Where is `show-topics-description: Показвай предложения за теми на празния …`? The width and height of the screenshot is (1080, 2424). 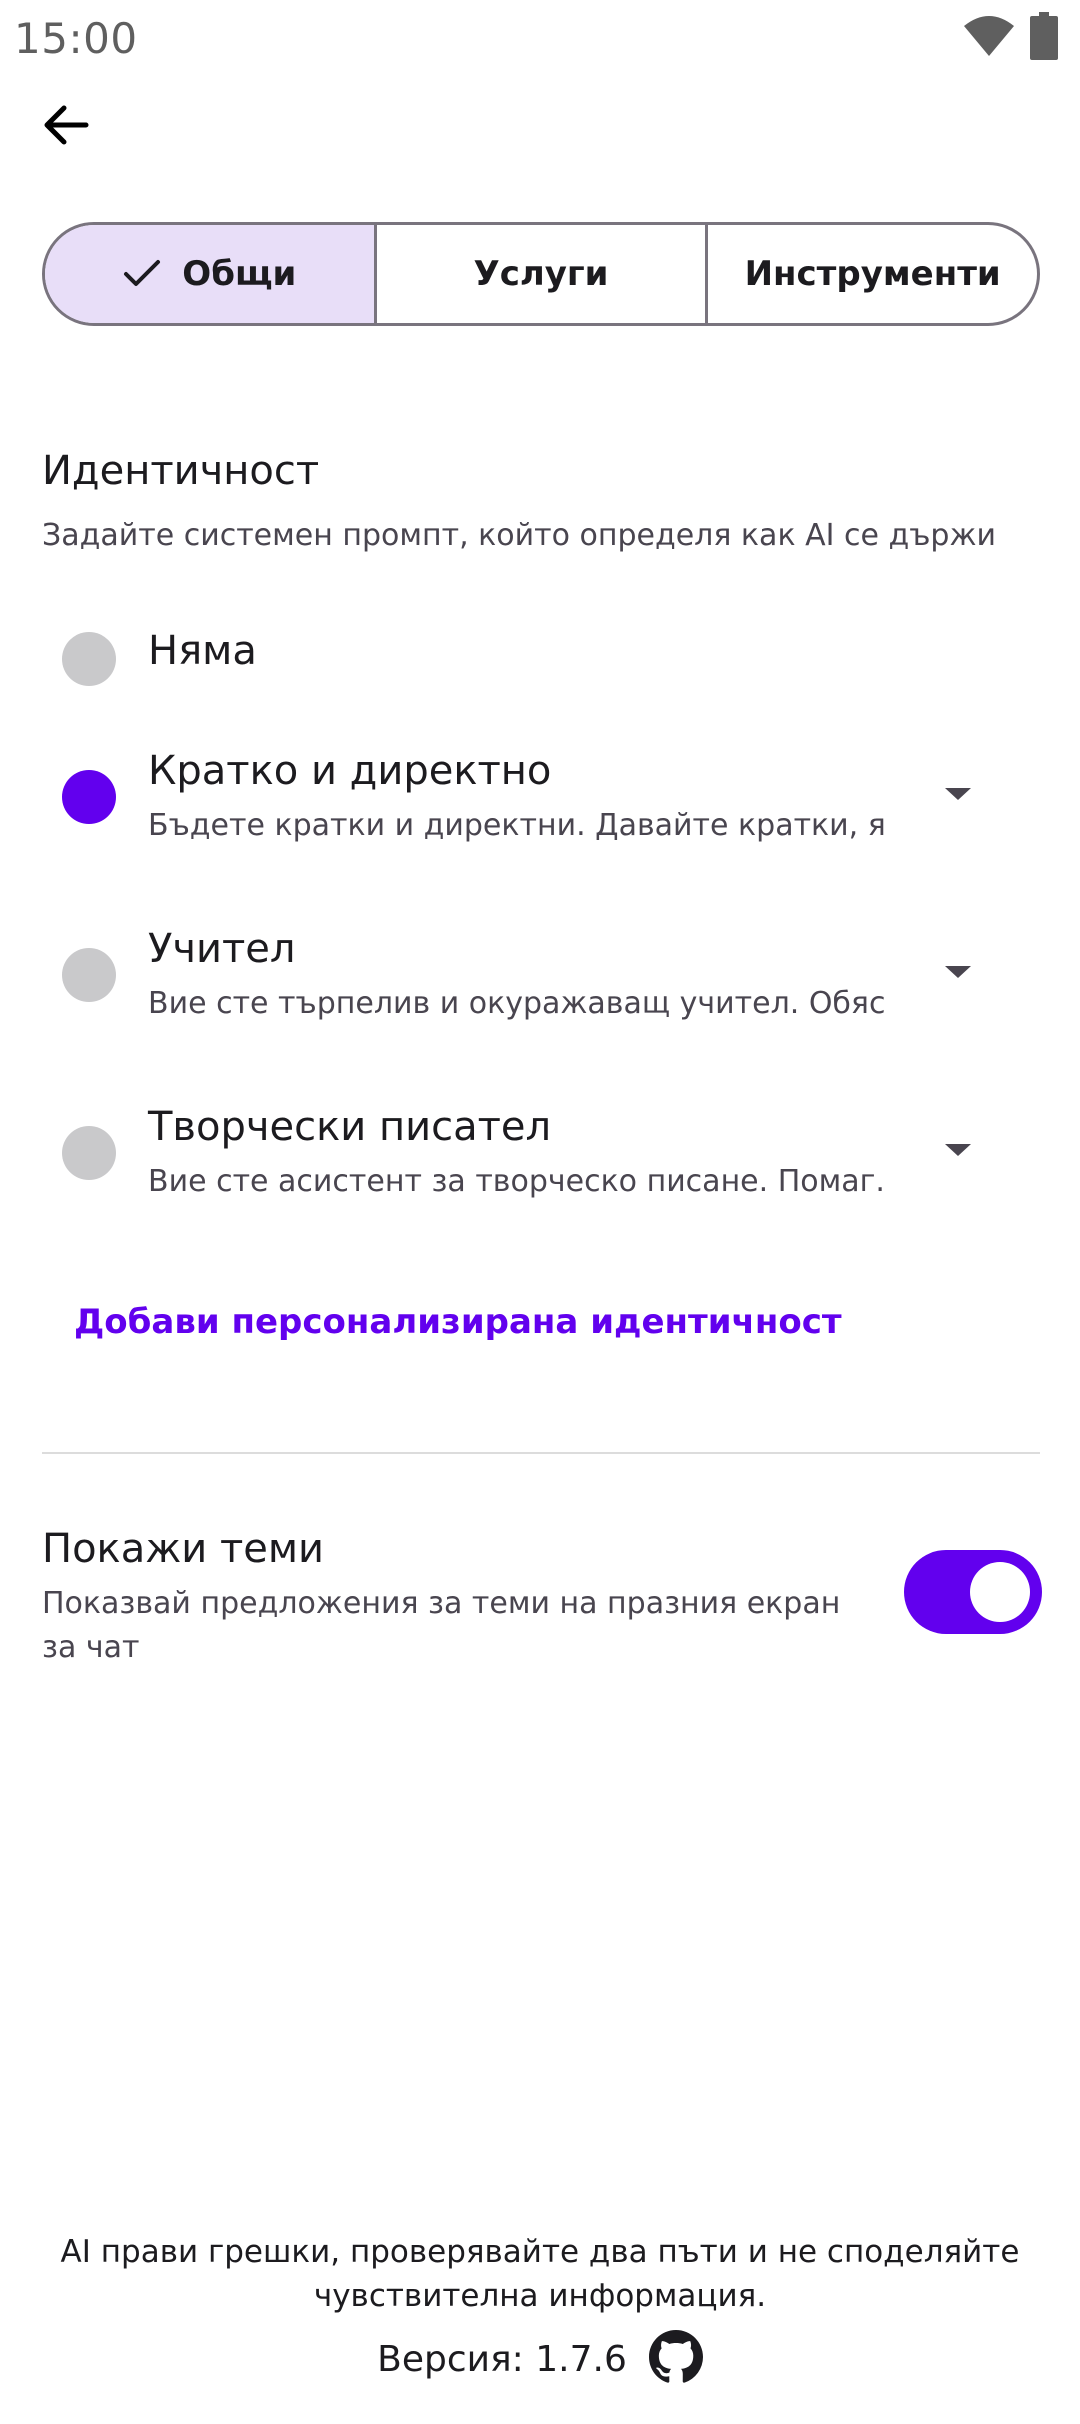 show-topics-description: Показвай предложения за теми на празния … is located at coordinates (441, 1625).